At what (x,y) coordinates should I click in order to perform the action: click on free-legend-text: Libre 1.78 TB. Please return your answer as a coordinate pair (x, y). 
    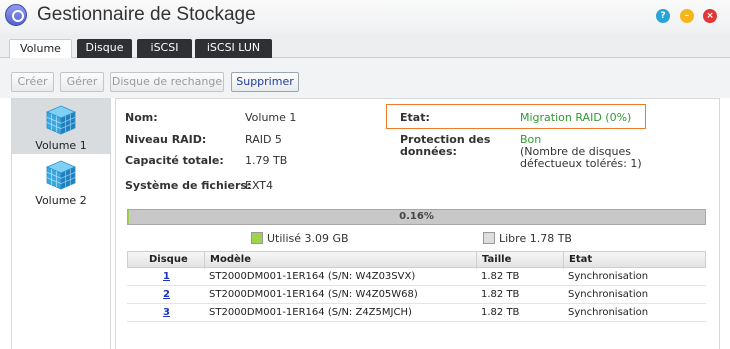
    Looking at the image, I should click on (535, 238).